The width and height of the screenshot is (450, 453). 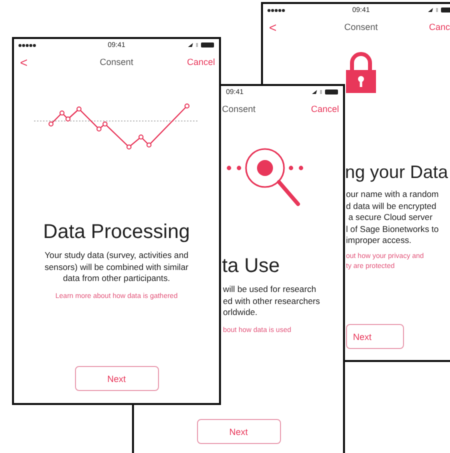 What do you see at coordinates (116, 232) in the screenshot?
I see `screen-title: Data Processing` at bounding box center [116, 232].